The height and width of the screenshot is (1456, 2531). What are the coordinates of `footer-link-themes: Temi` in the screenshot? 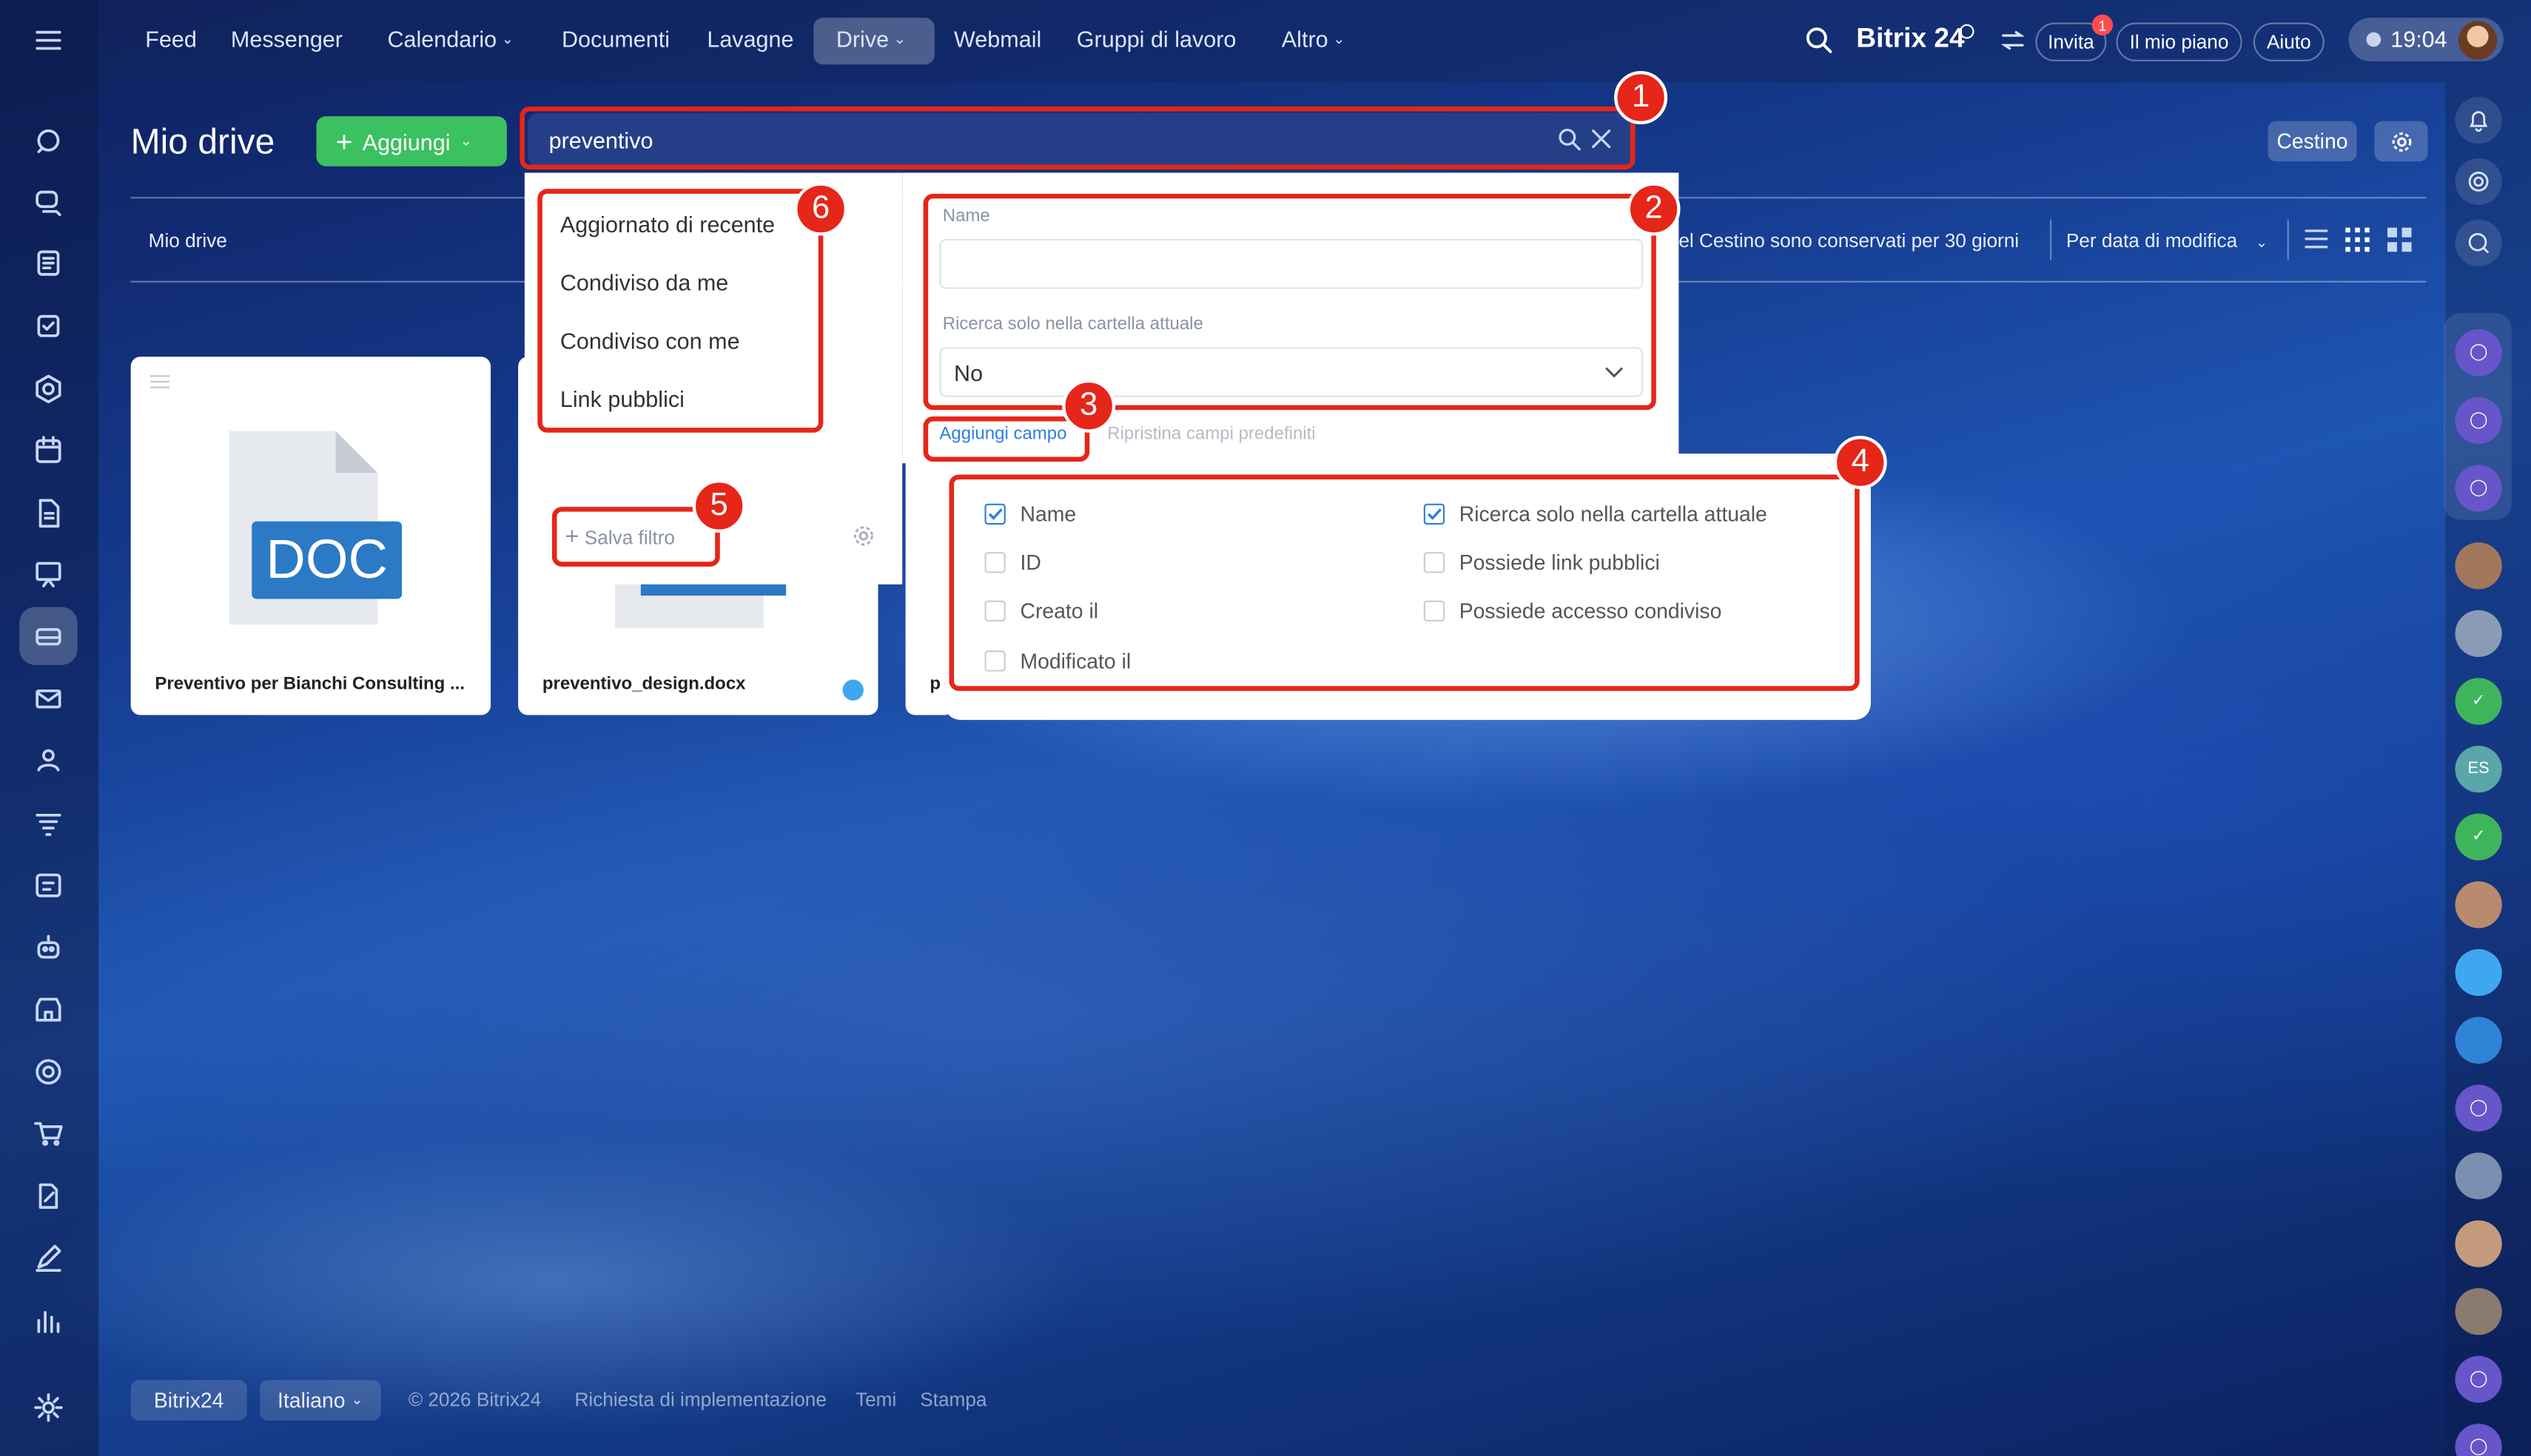 It's located at (876, 1400).